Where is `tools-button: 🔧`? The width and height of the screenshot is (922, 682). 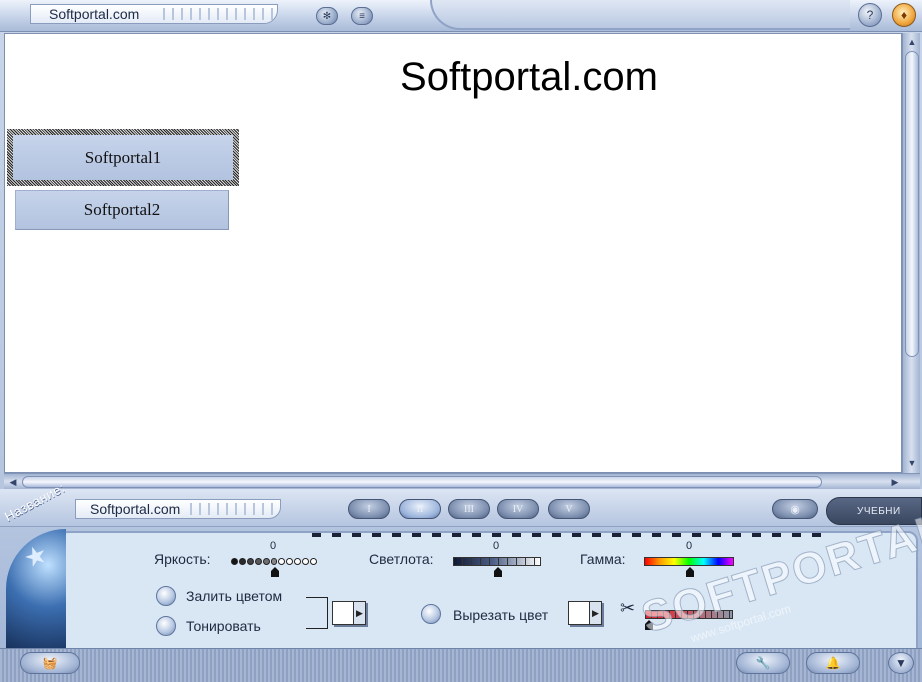 tools-button: 🔧 is located at coordinates (763, 663).